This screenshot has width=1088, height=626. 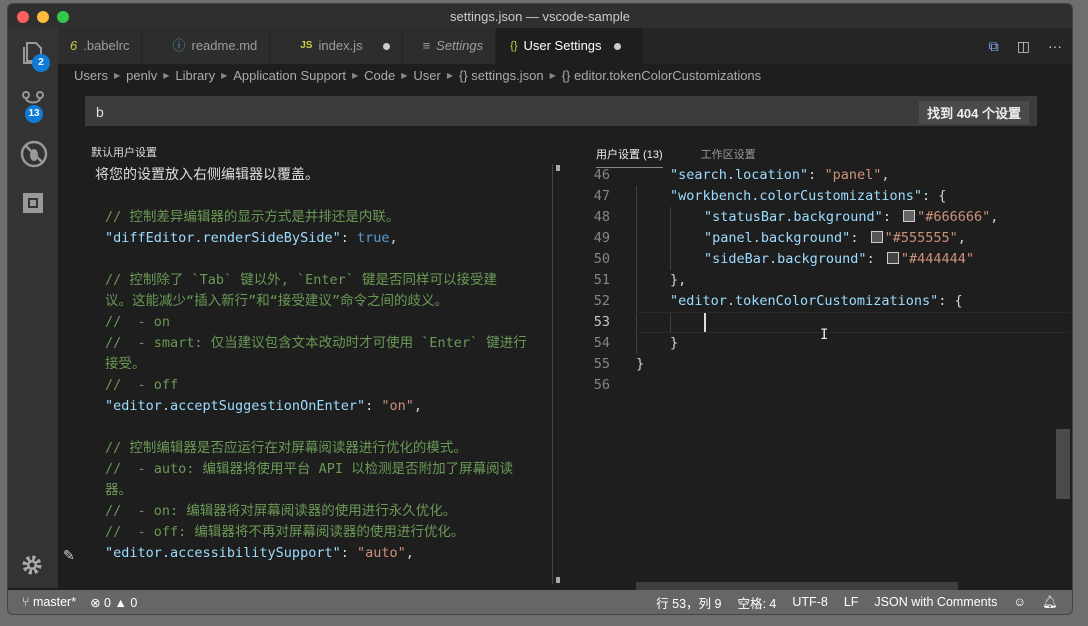 I want to click on breadcrumb-item: Code, so click(x=379, y=75).